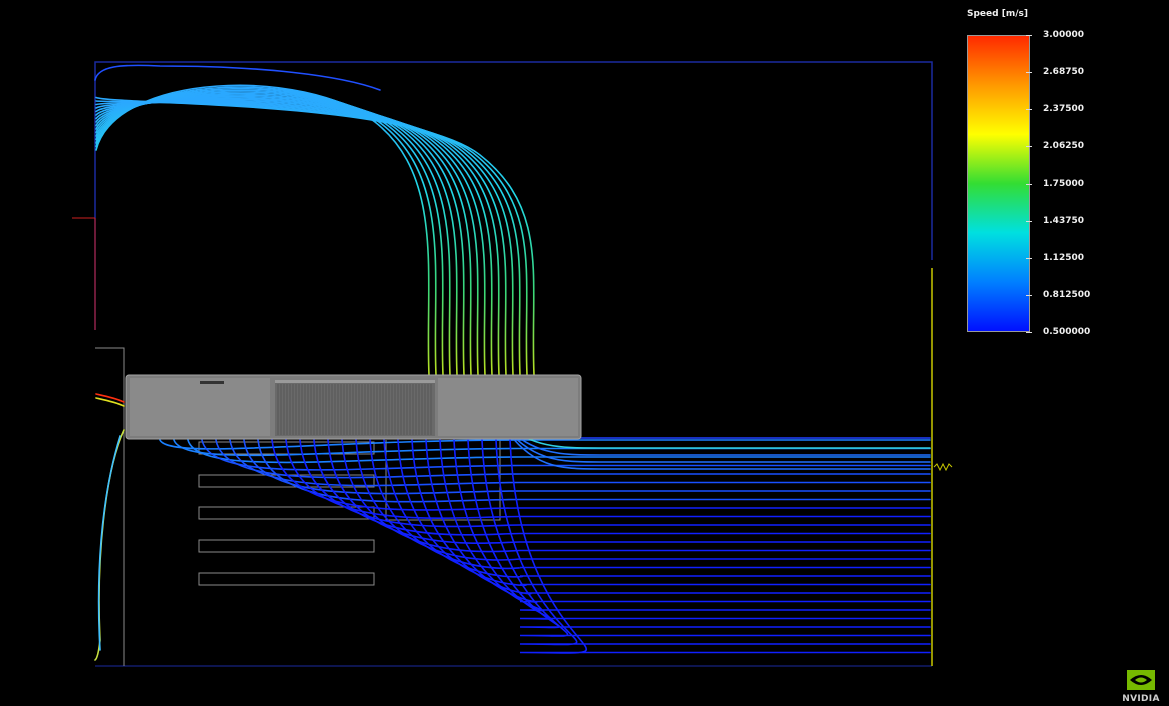 The width and height of the screenshot is (1169, 706). Describe the element at coordinates (353, 407) in the screenshot. I see `graphics-card` at that location.